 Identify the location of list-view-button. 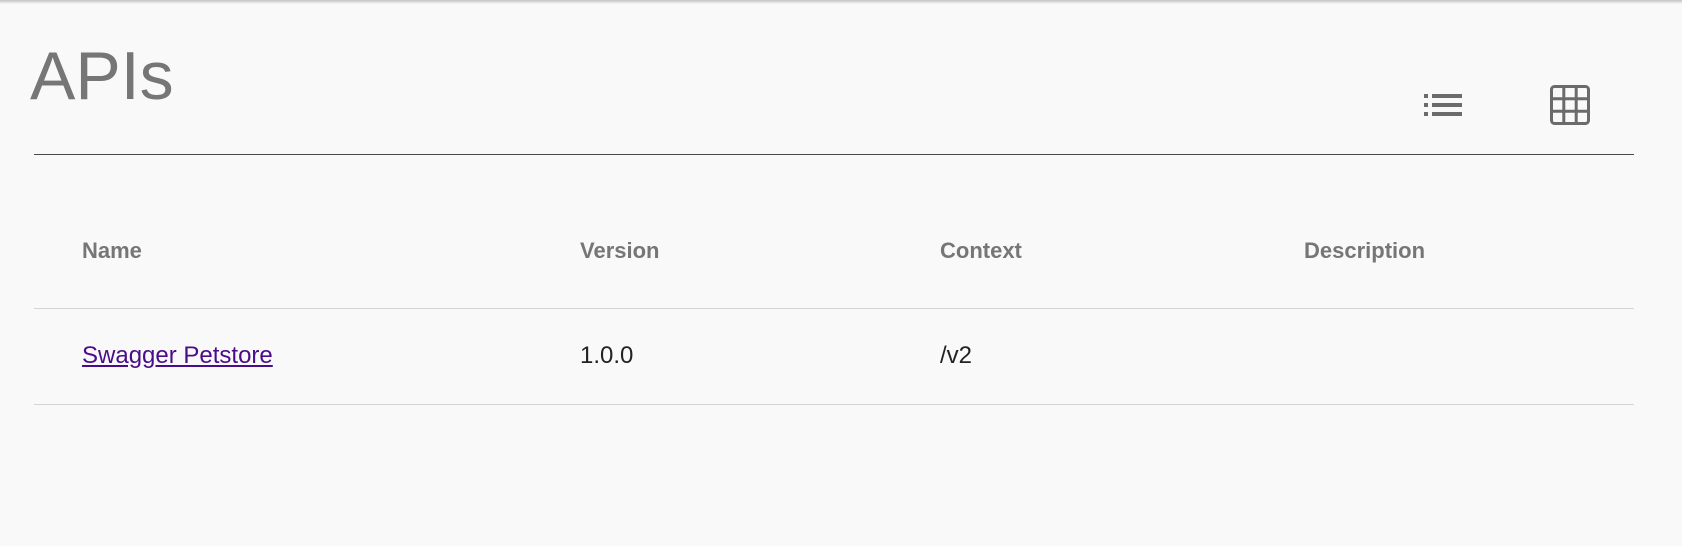
(1443, 105).